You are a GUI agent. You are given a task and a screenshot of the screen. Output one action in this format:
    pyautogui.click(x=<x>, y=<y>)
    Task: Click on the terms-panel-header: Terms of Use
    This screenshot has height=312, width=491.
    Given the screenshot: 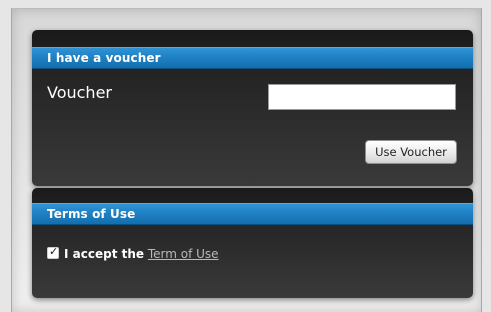 What is the action you would take?
    pyautogui.click(x=252, y=214)
    